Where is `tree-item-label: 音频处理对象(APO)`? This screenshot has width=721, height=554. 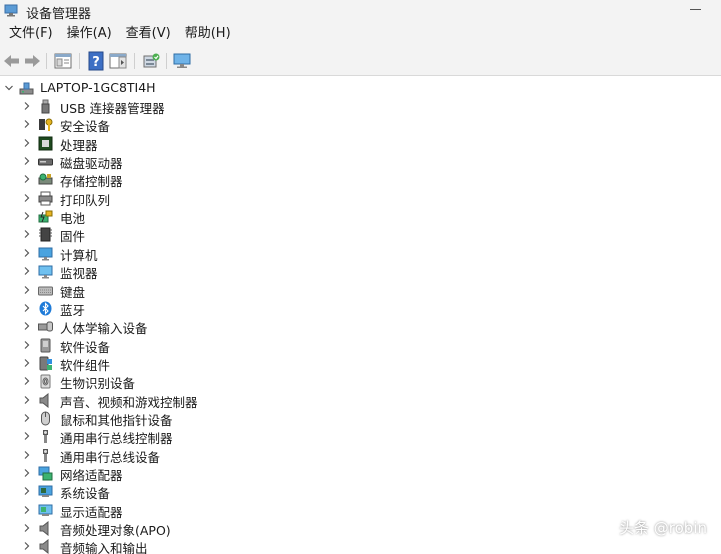 tree-item-label: 音频处理对象(APO) is located at coordinates (115, 531).